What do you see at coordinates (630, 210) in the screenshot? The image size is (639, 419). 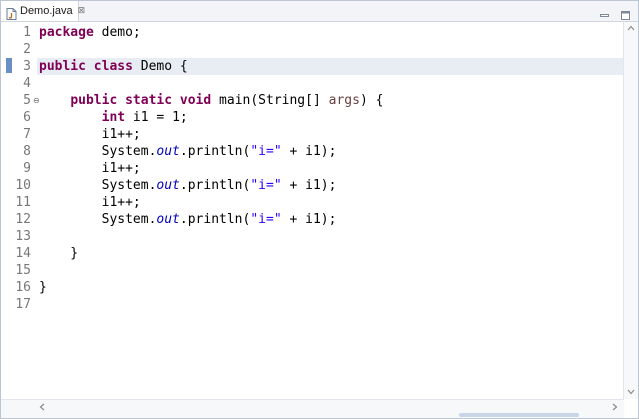 I see `vertical-scrollbar` at bounding box center [630, 210].